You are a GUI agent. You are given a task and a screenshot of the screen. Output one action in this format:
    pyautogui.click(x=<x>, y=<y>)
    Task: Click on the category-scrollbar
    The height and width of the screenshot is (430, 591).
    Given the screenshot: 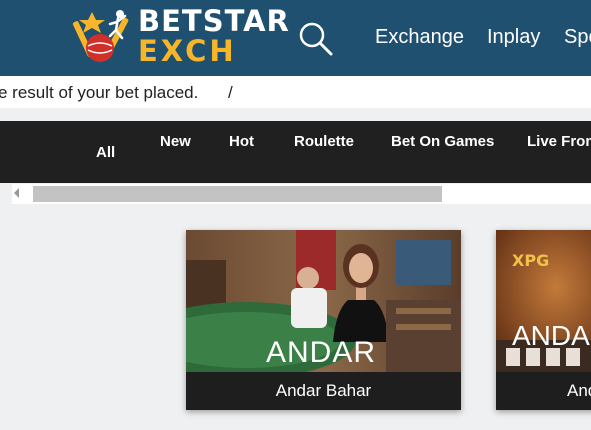 What is the action you would take?
    pyautogui.click(x=301, y=194)
    